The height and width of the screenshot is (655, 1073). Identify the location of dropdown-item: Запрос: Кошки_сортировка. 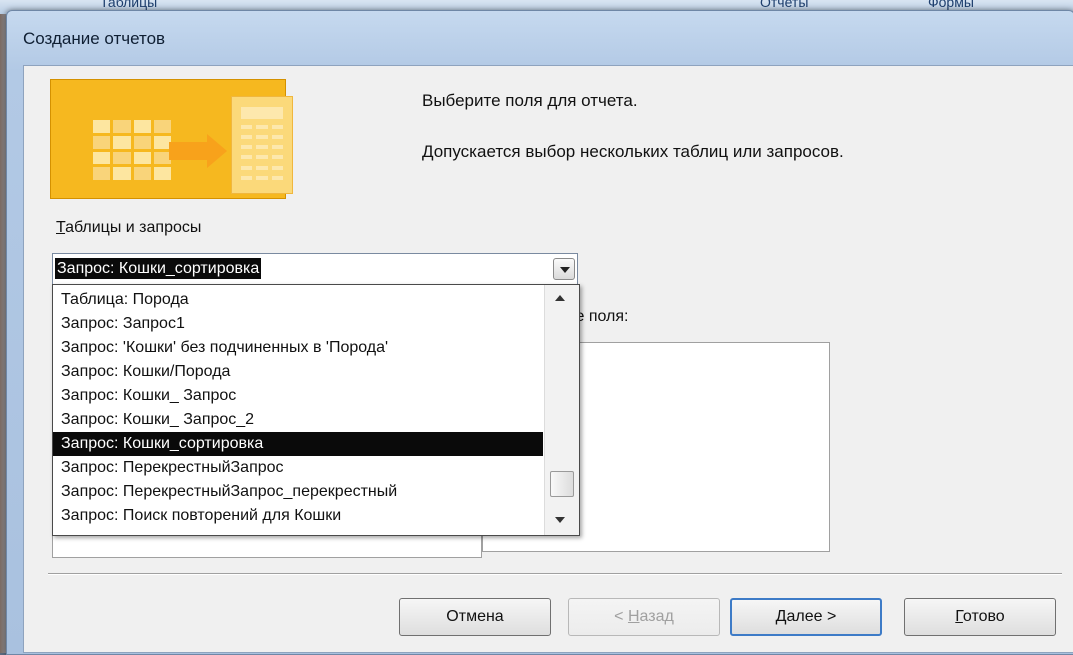
(298, 444).